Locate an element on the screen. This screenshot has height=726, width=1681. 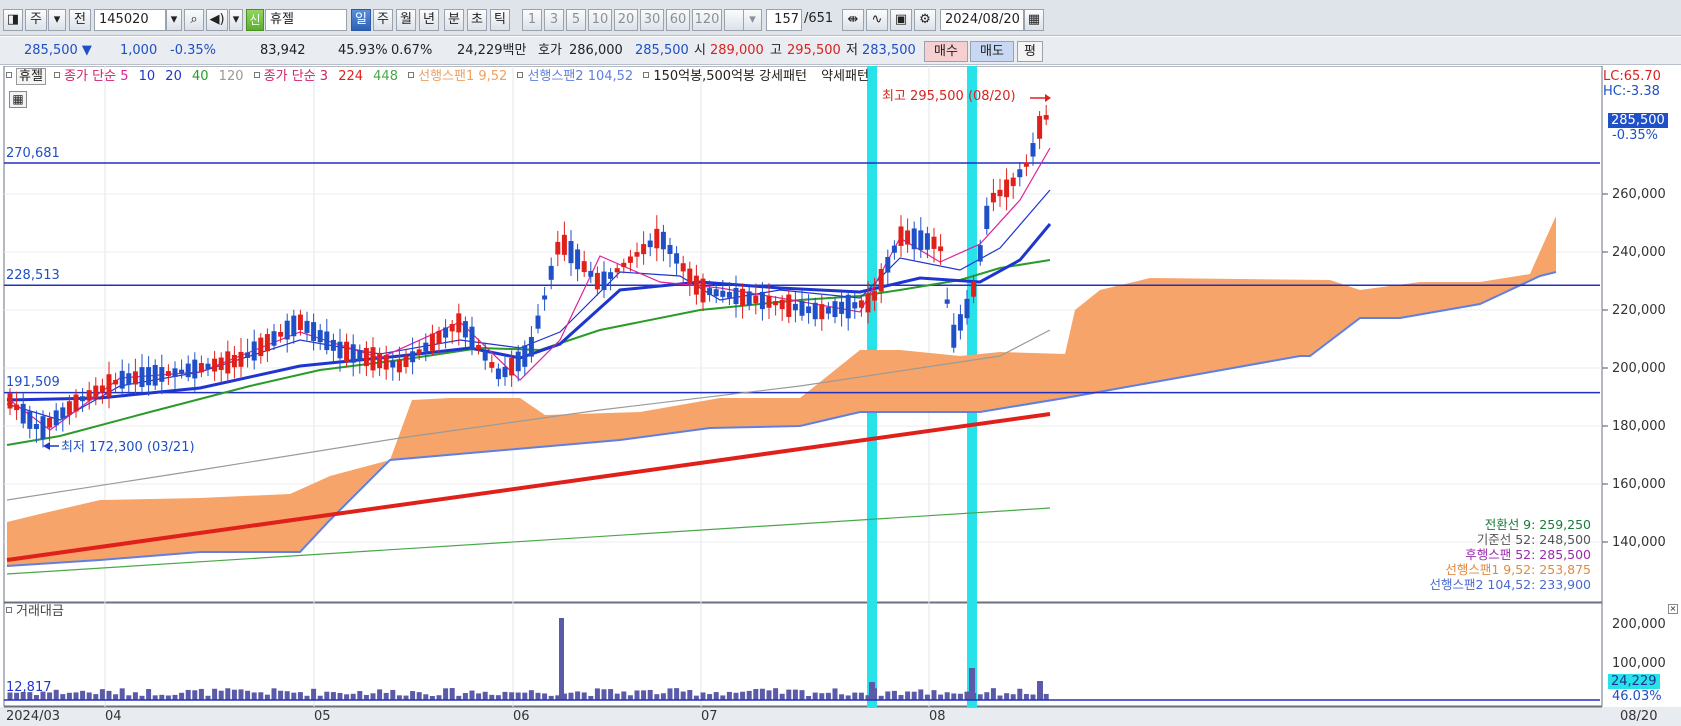
interval-5: 5 is located at coordinates (576, 20).